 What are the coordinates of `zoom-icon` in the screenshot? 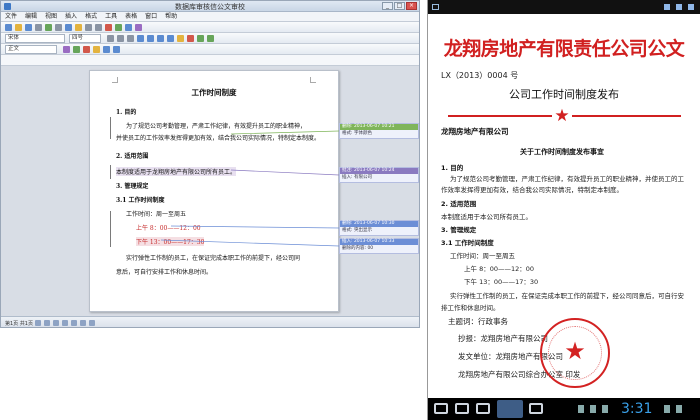 It's located at (128, 27).